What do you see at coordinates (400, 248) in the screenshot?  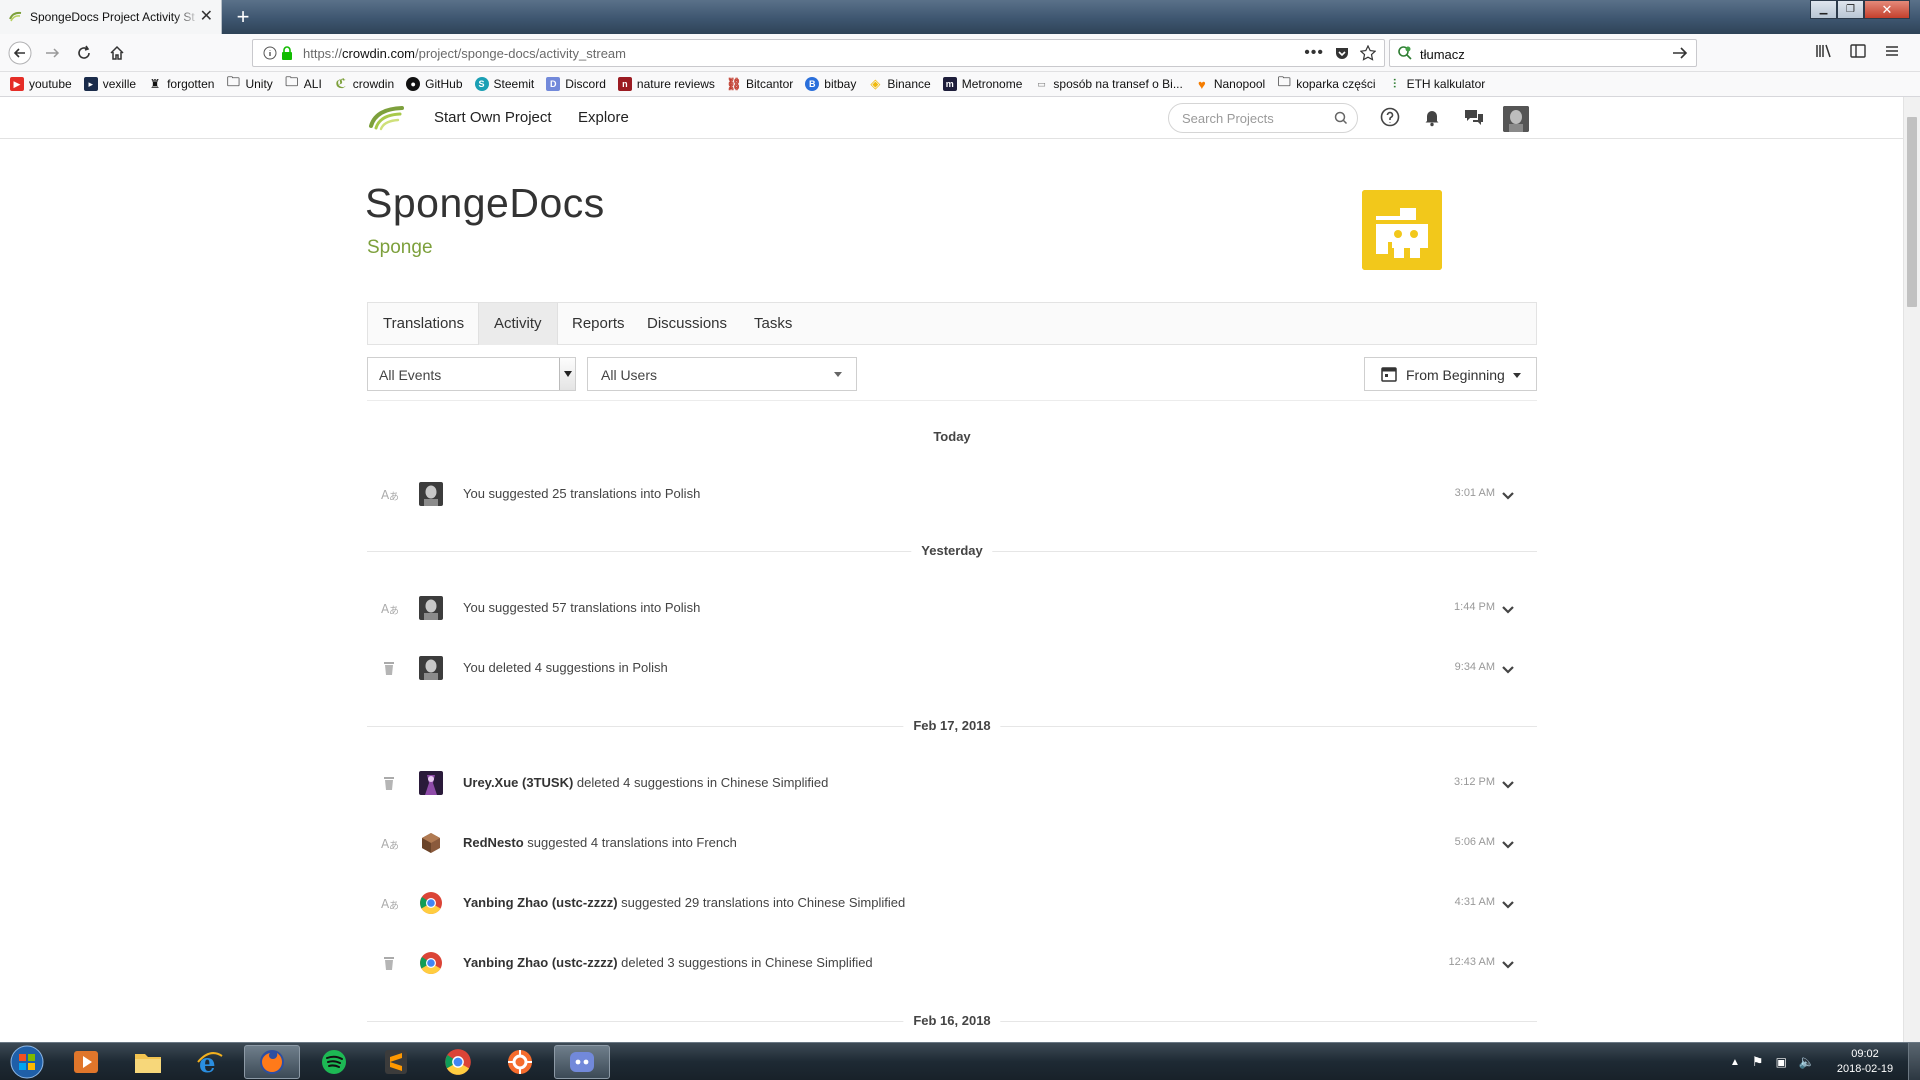 I see `project-organization-link: Sponge` at bounding box center [400, 248].